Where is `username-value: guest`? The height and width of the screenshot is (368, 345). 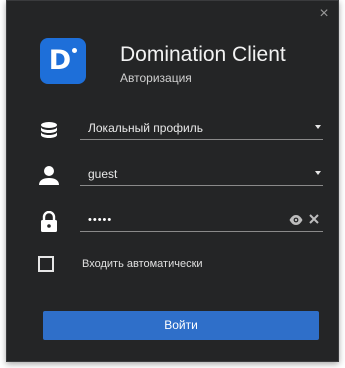 username-value: guest is located at coordinates (103, 174).